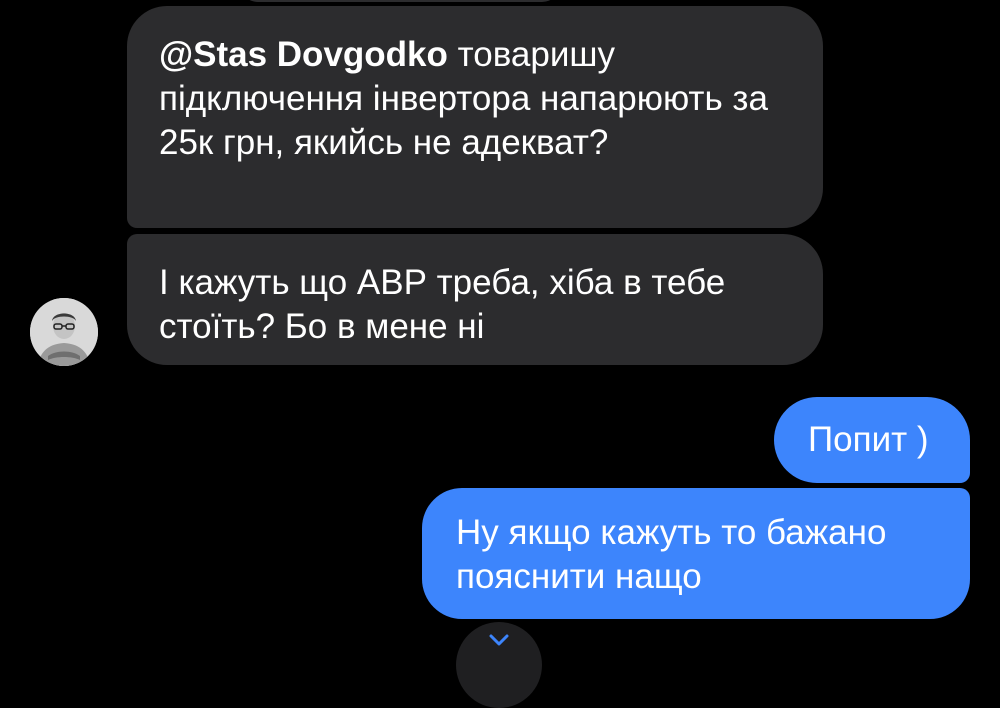  I want to click on message-text: Попит ), so click(868, 439).